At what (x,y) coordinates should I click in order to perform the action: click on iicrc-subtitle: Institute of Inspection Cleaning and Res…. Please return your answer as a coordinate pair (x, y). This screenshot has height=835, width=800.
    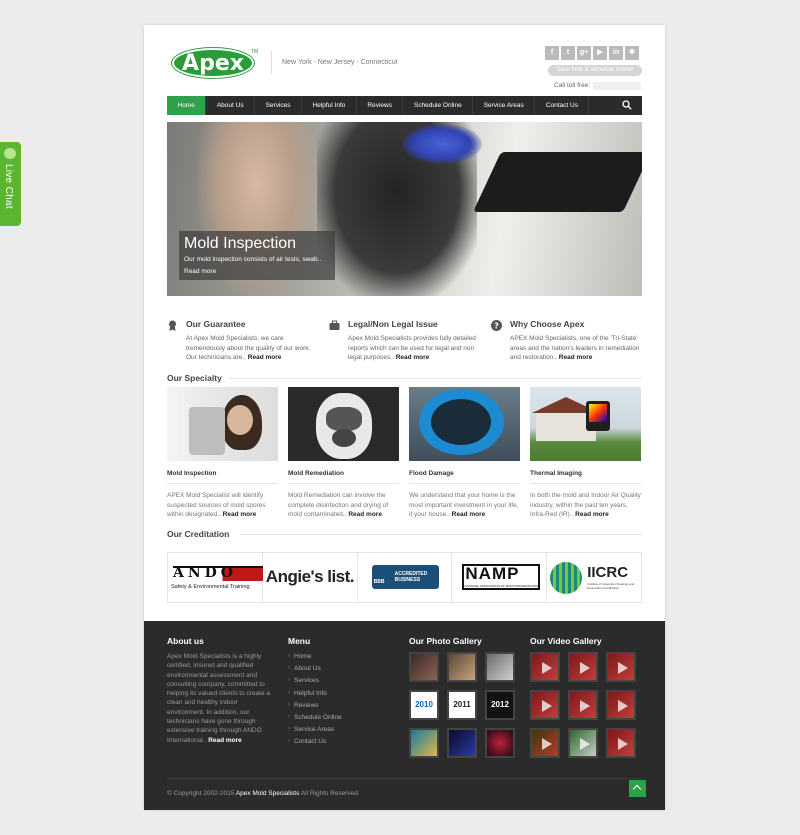
    Looking at the image, I should click on (611, 586).